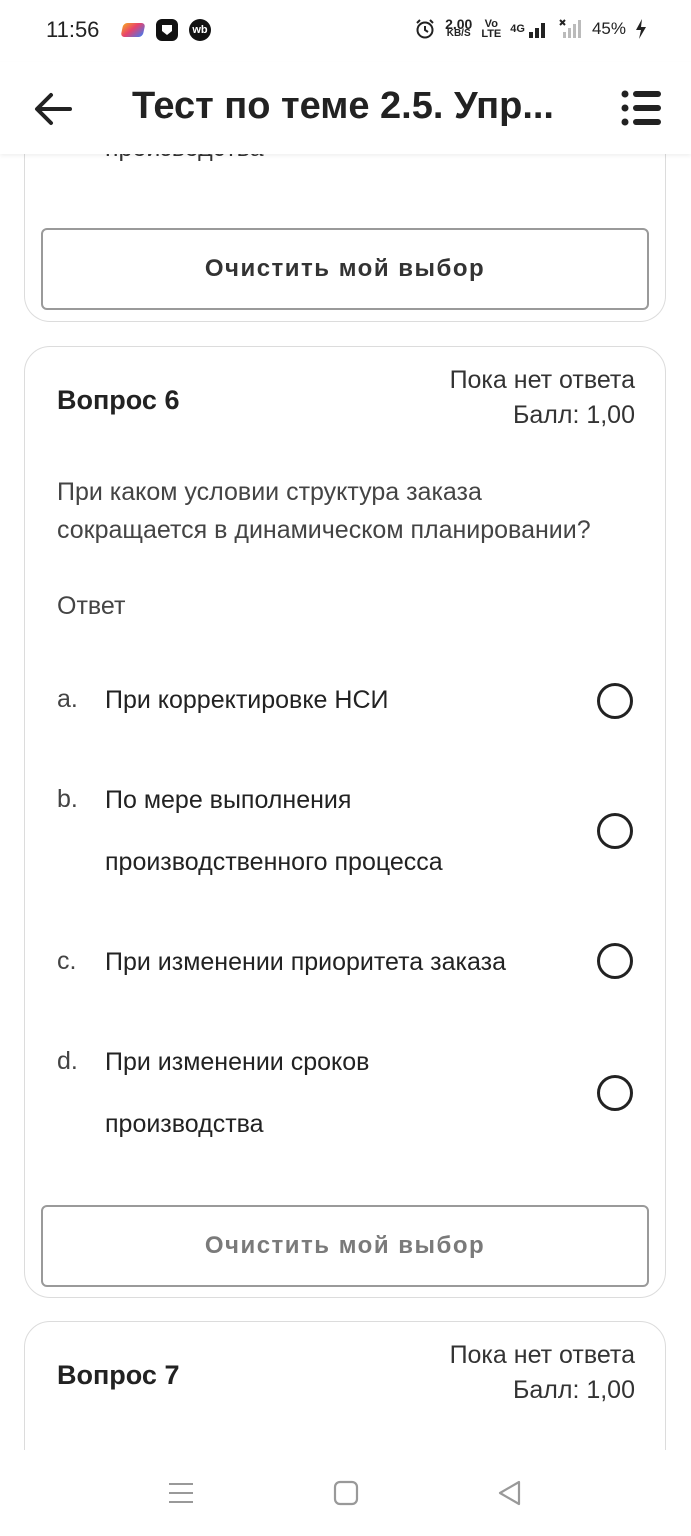 The width and height of the screenshot is (691, 1536). I want to click on signal-icon, so click(536, 30).